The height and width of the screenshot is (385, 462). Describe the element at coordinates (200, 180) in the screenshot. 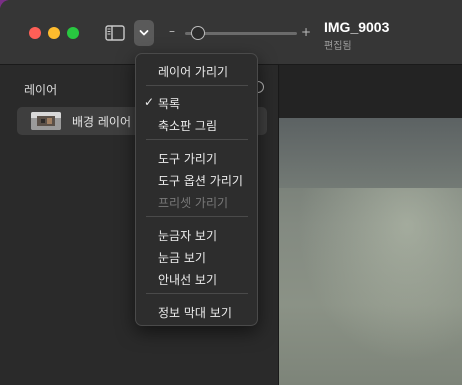

I see `menu-item-hide-tool-options: 도구 옵션 가리기` at that location.